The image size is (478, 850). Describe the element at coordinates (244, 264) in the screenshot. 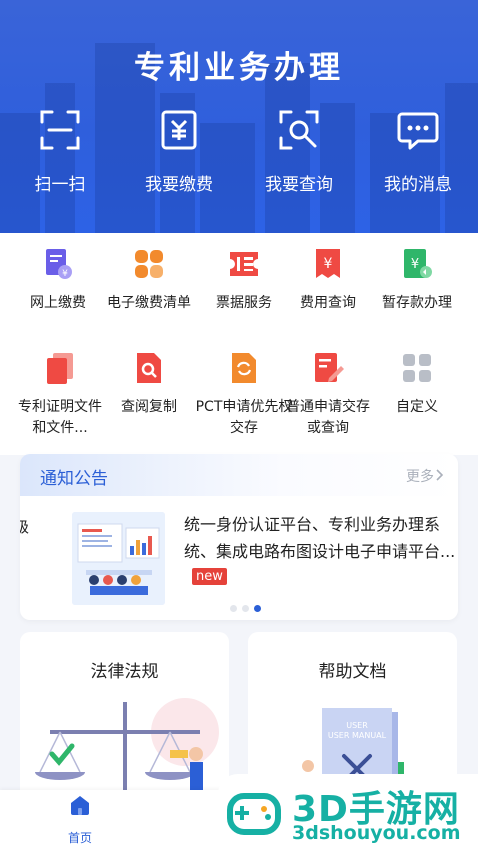

I see `invoice-icon` at that location.